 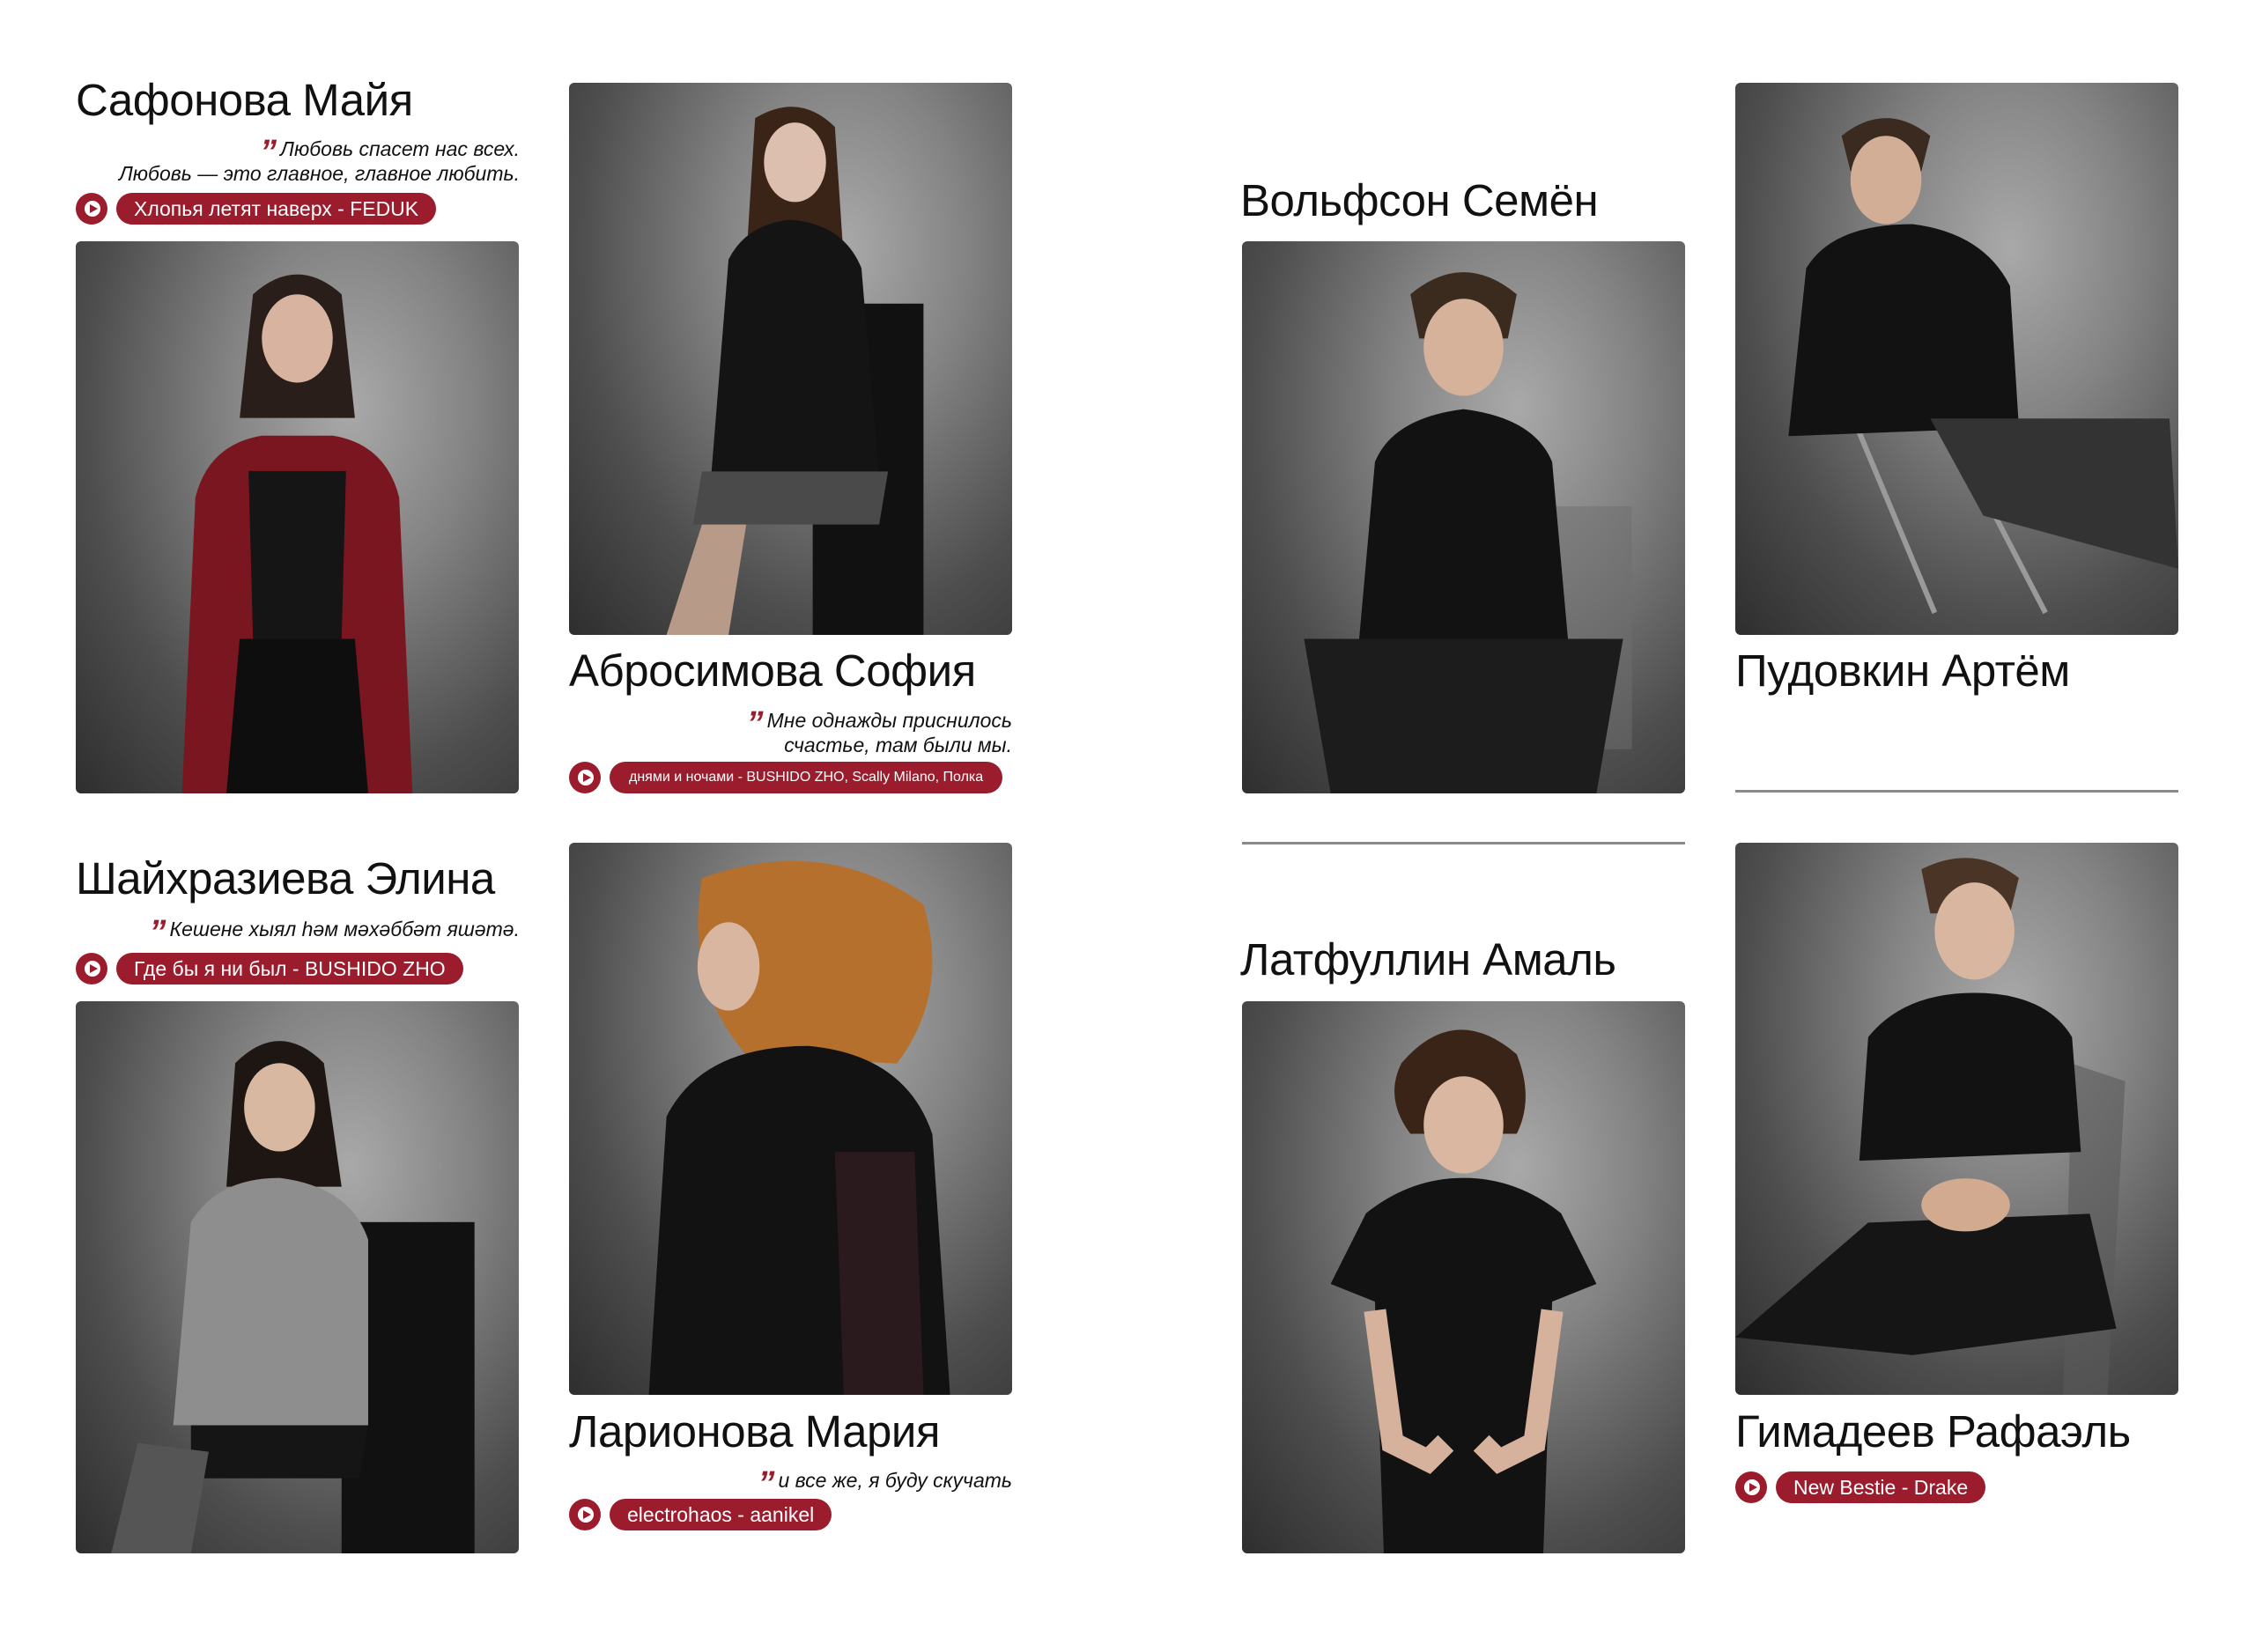 I want to click on song-player: New Bestie - Drake, so click(x=1860, y=1488).